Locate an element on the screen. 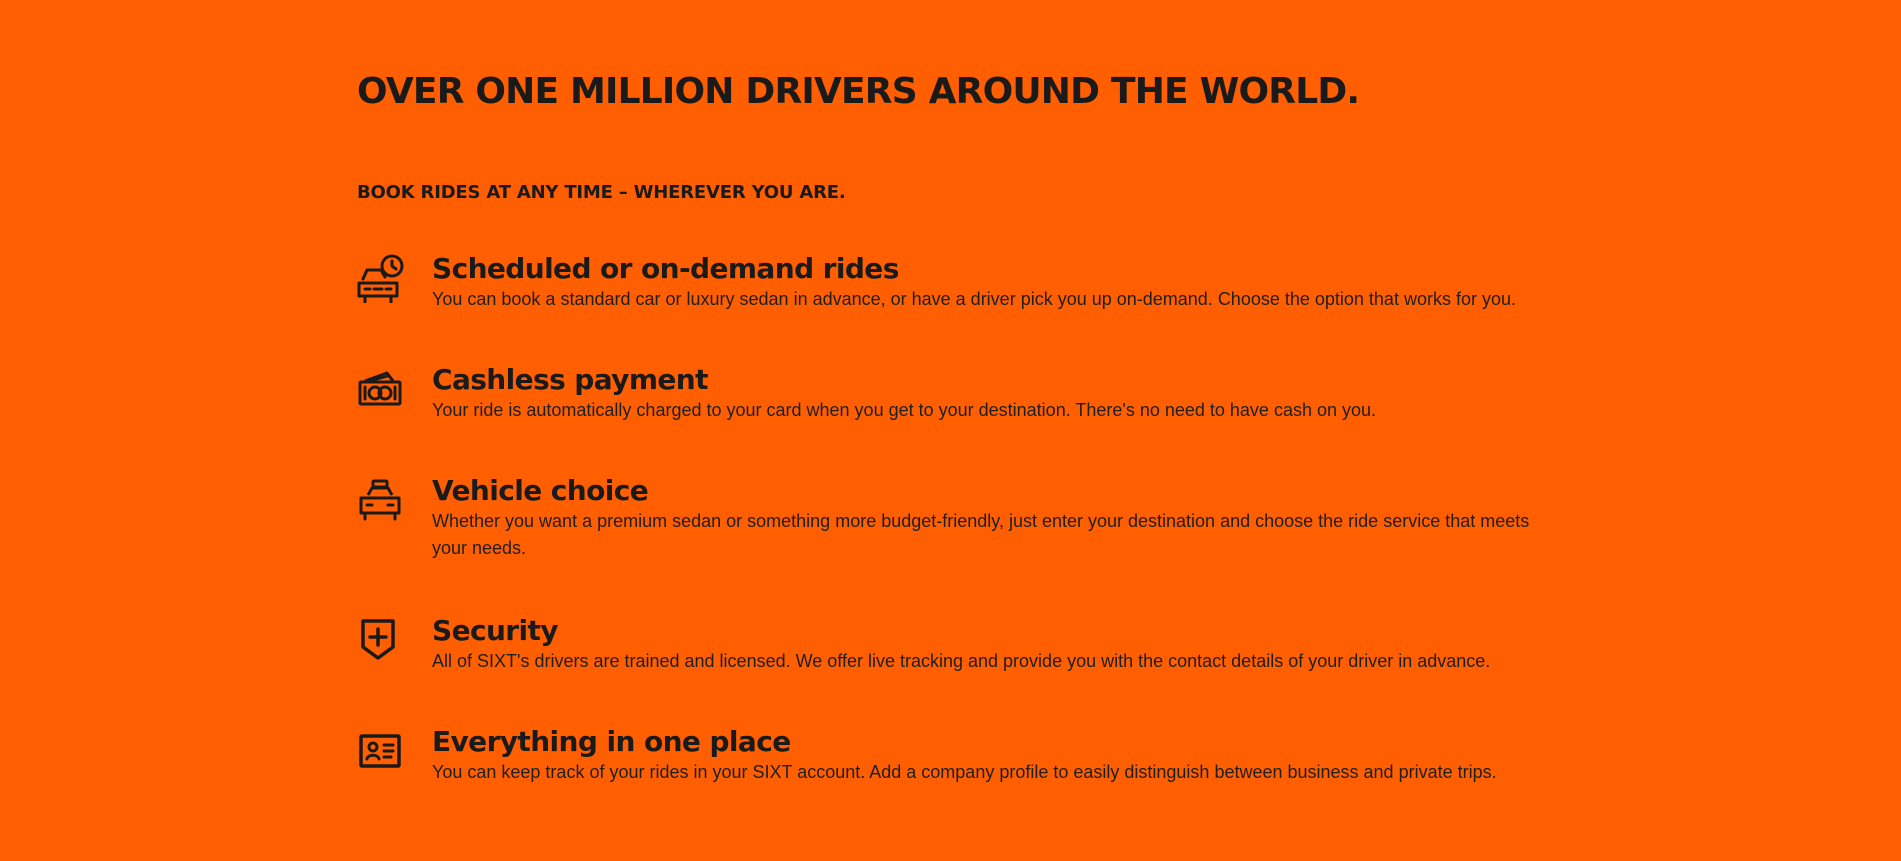 This screenshot has width=1901, height=861. feature-title: Everything in one place is located at coordinates (611, 741).